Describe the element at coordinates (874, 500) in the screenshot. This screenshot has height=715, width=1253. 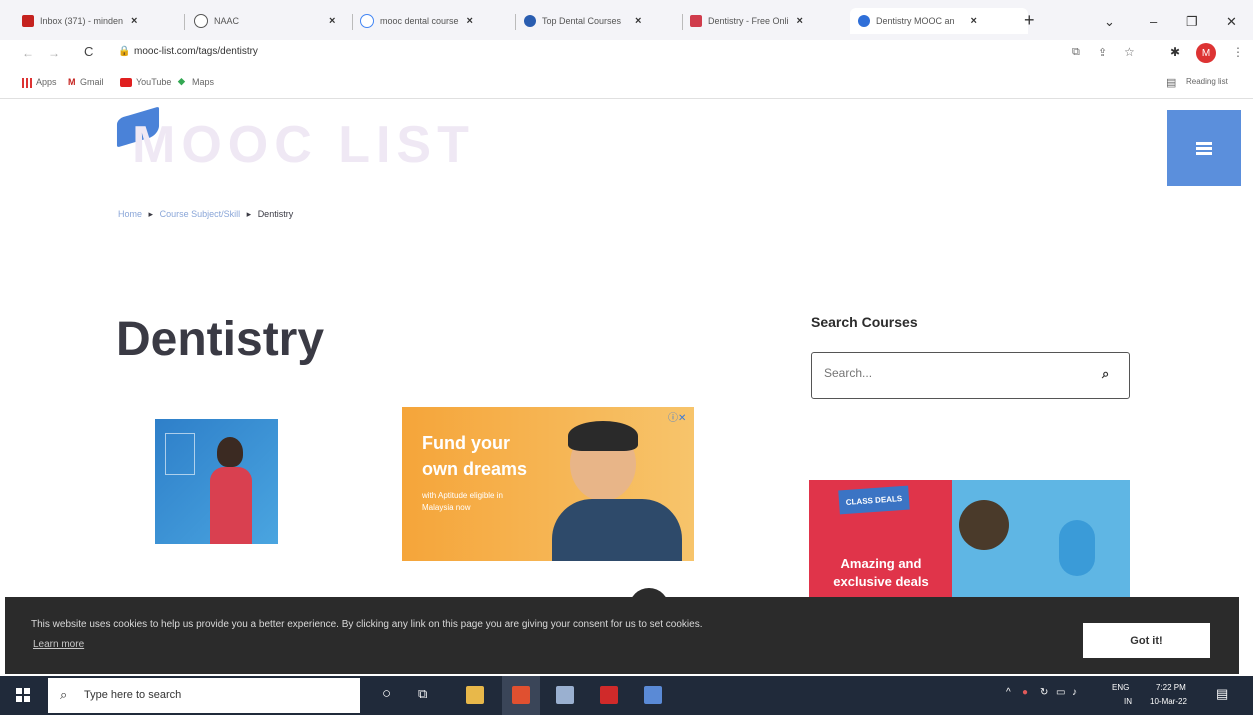
I see `ad-brand-logo: CLASS DEALS` at that location.